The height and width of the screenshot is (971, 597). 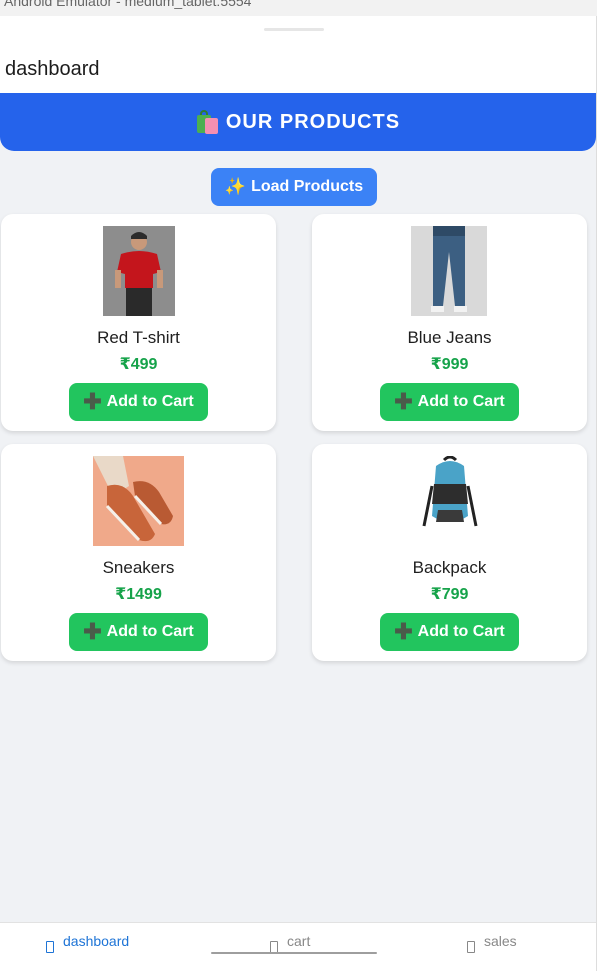 I want to click on dashboard-icon, so click(x=50, y=947).